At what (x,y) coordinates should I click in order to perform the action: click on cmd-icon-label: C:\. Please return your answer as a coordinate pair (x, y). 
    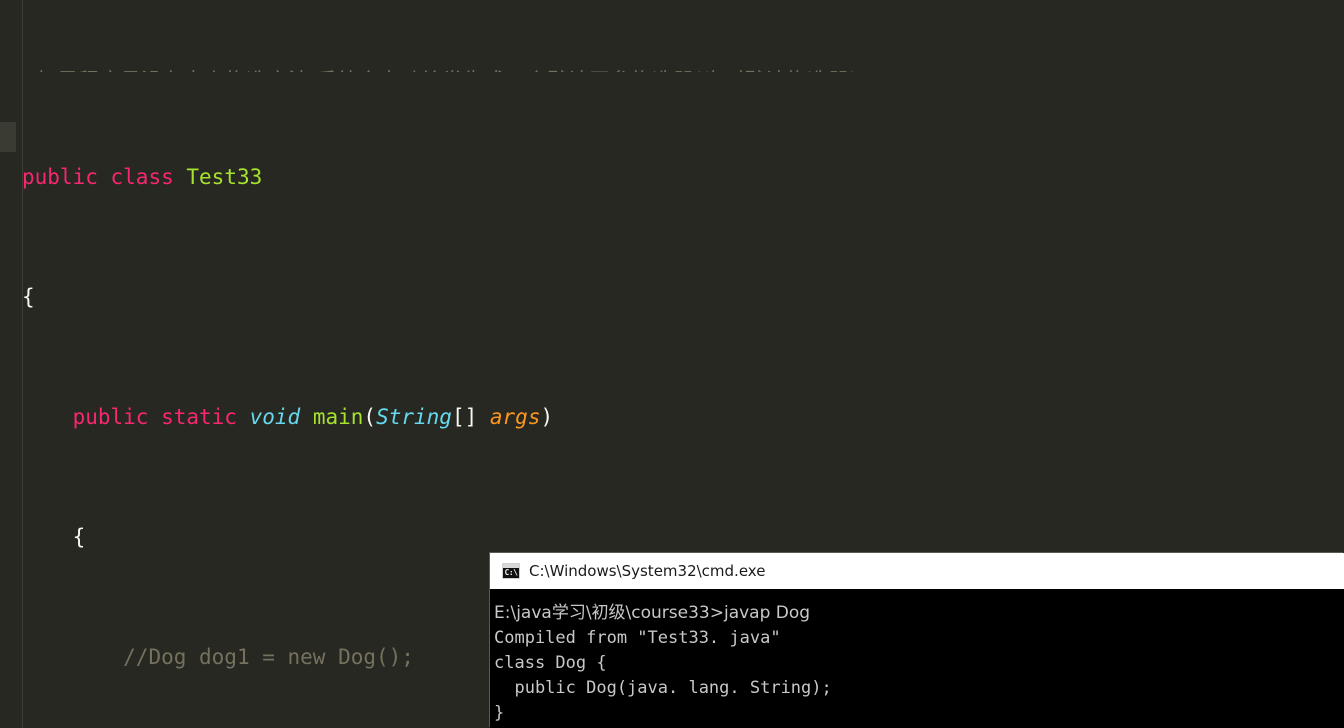
    Looking at the image, I should click on (511, 572).